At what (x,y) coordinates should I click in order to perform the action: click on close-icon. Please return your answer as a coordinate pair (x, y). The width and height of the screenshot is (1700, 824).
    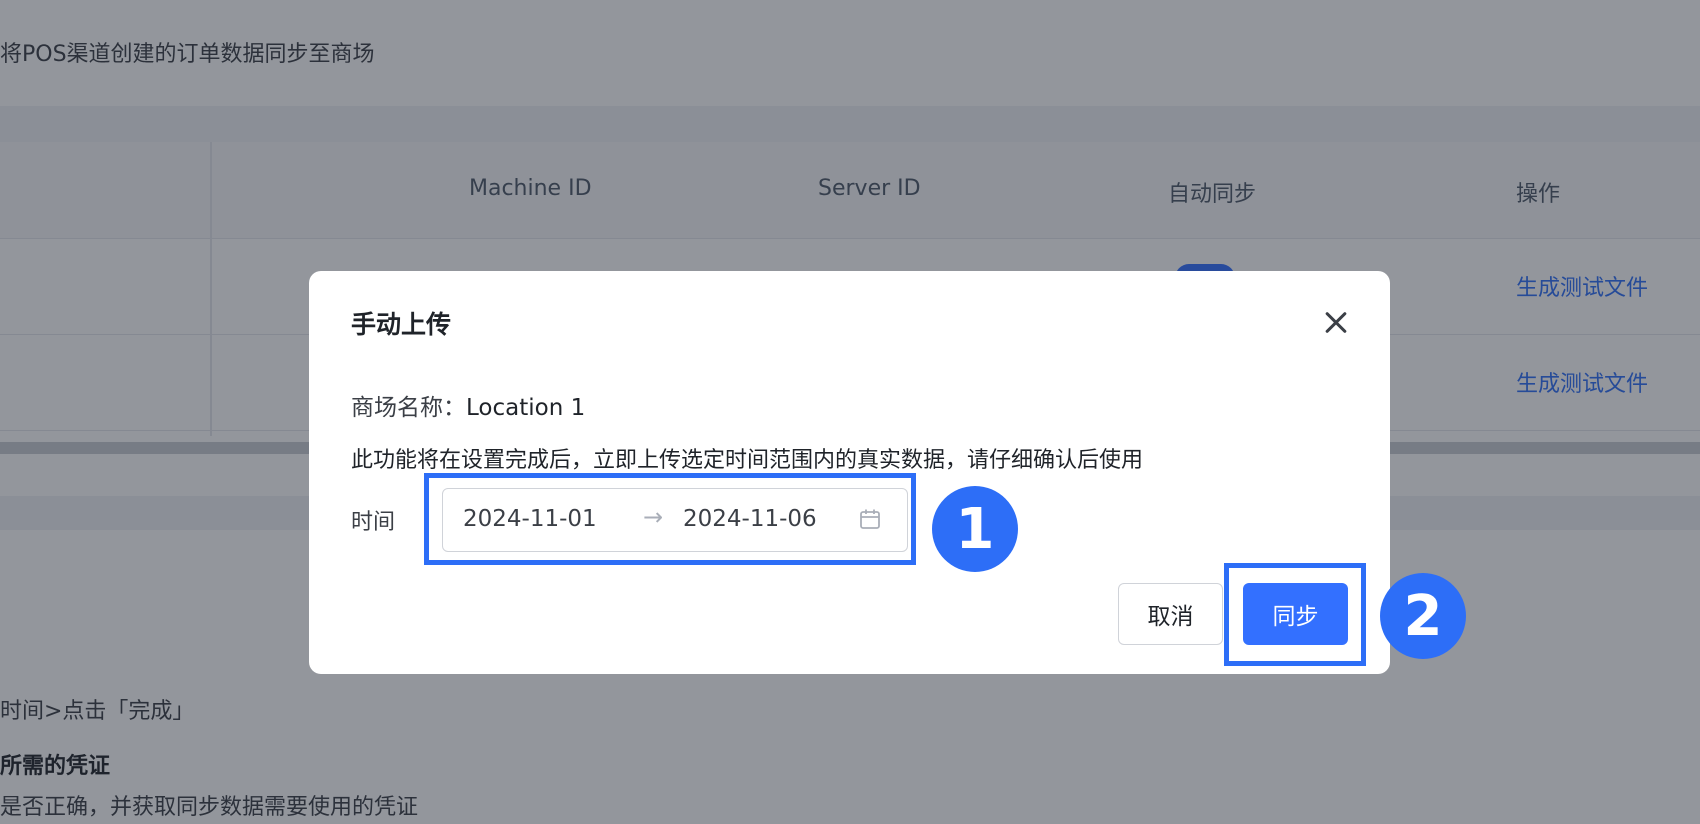
    Looking at the image, I should click on (1336, 323).